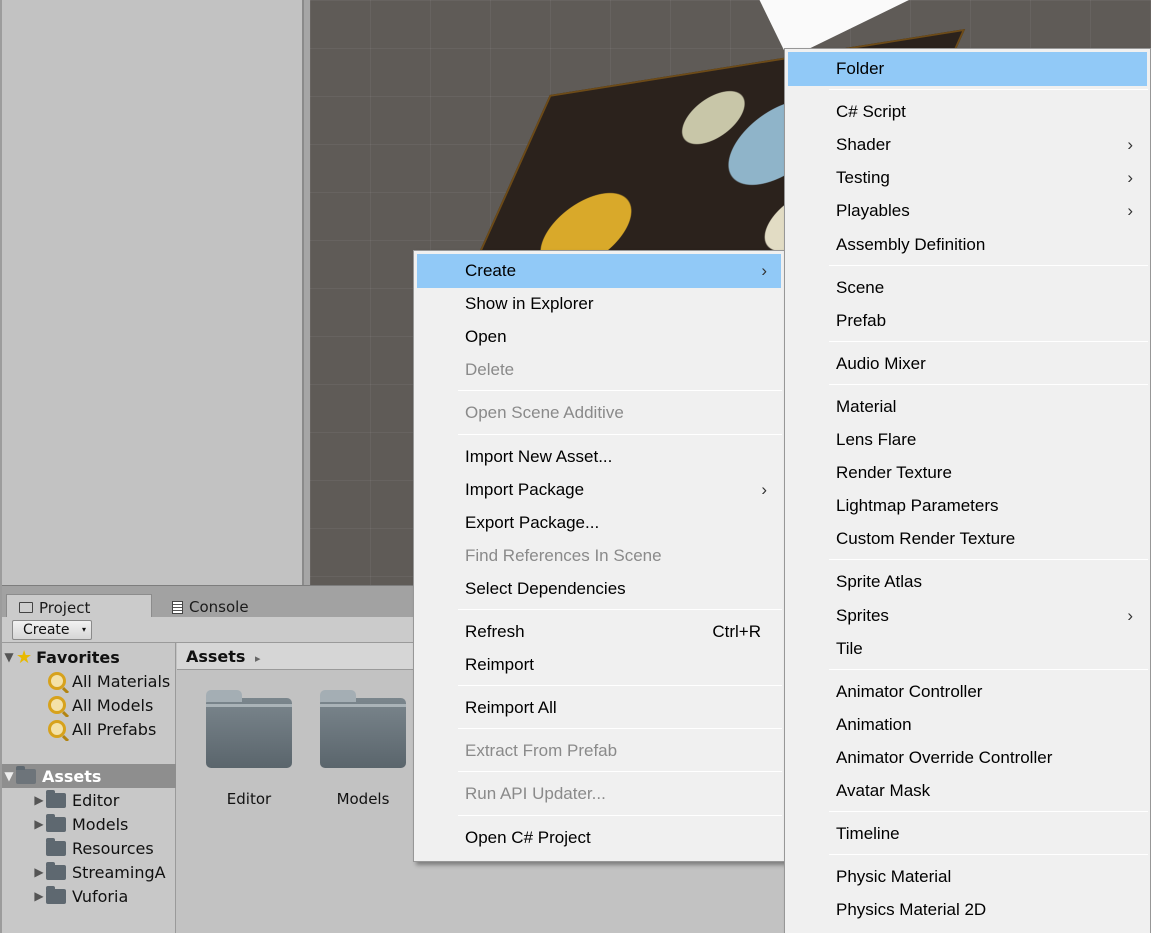 This screenshot has width=1151, height=933. I want to click on favorite-item: All Prefabs, so click(89, 729).